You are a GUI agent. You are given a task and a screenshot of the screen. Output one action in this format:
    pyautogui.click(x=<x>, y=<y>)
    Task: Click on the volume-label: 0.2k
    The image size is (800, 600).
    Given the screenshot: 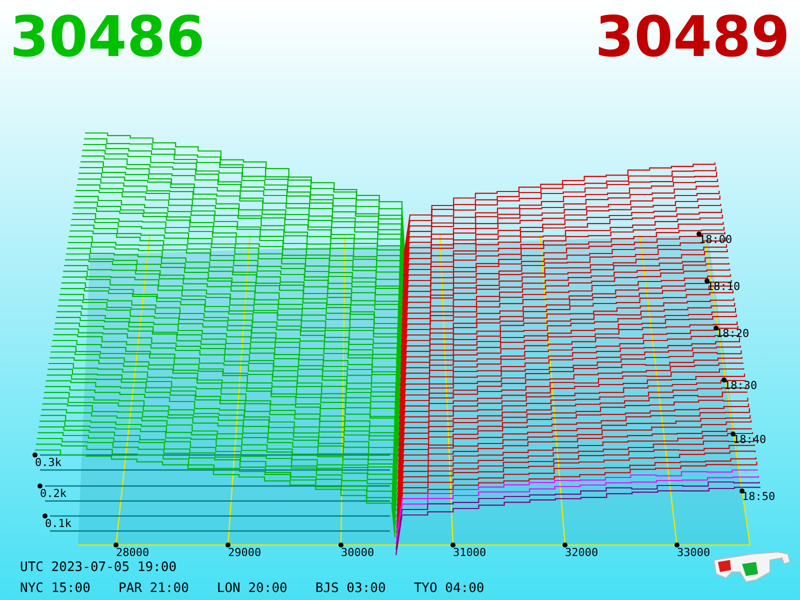 What is the action you would take?
    pyautogui.click(x=53, y=493)
    